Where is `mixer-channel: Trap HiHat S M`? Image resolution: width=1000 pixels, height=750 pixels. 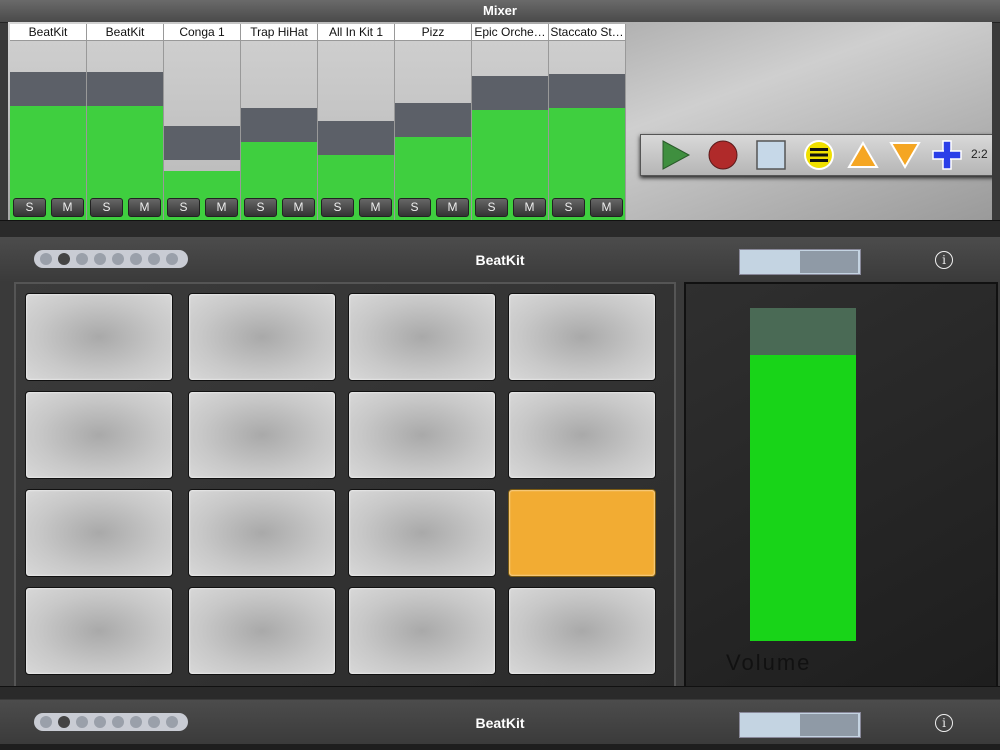
mixer-channel: Trap HiHat S M is located at coordinates (279, 122).